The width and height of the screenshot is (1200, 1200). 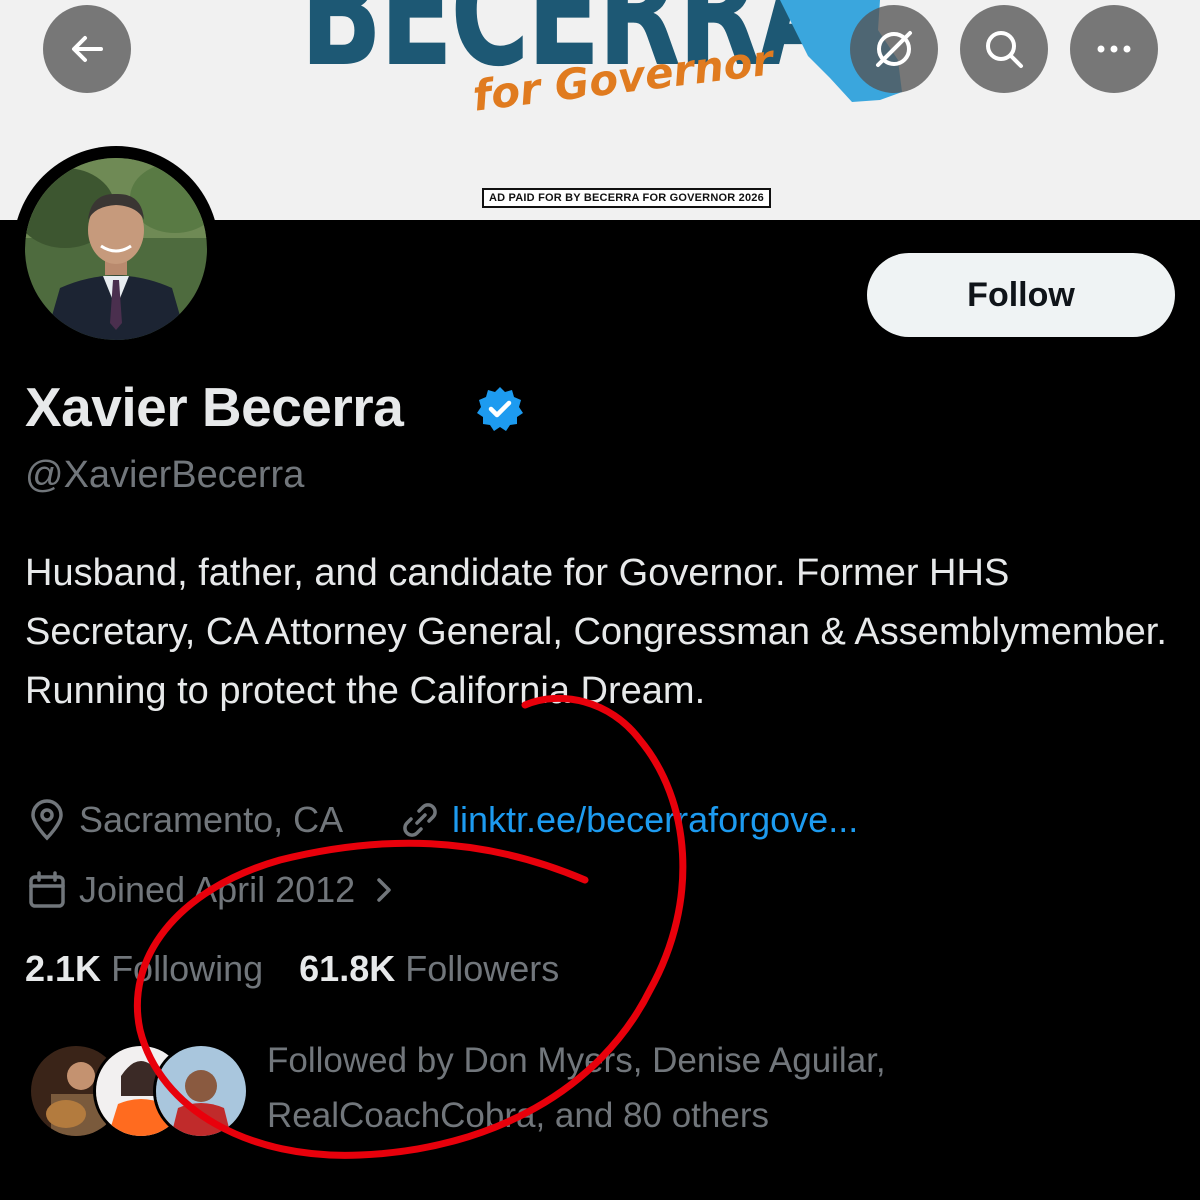 What do you see at coordinates (1021, 295) in the screenshot?
I see `follow-button: Follow` at bounding box center [1021, 295].